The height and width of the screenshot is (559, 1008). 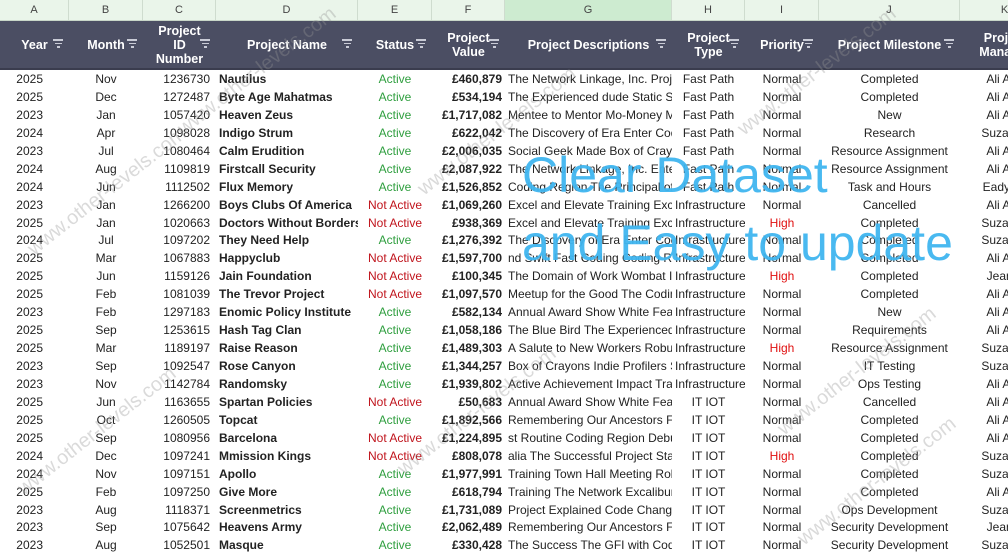 What do you see at coordinates (106, 312) in the screenshot?
I see `cell-month: Feb` at bounding box center [106, 312].